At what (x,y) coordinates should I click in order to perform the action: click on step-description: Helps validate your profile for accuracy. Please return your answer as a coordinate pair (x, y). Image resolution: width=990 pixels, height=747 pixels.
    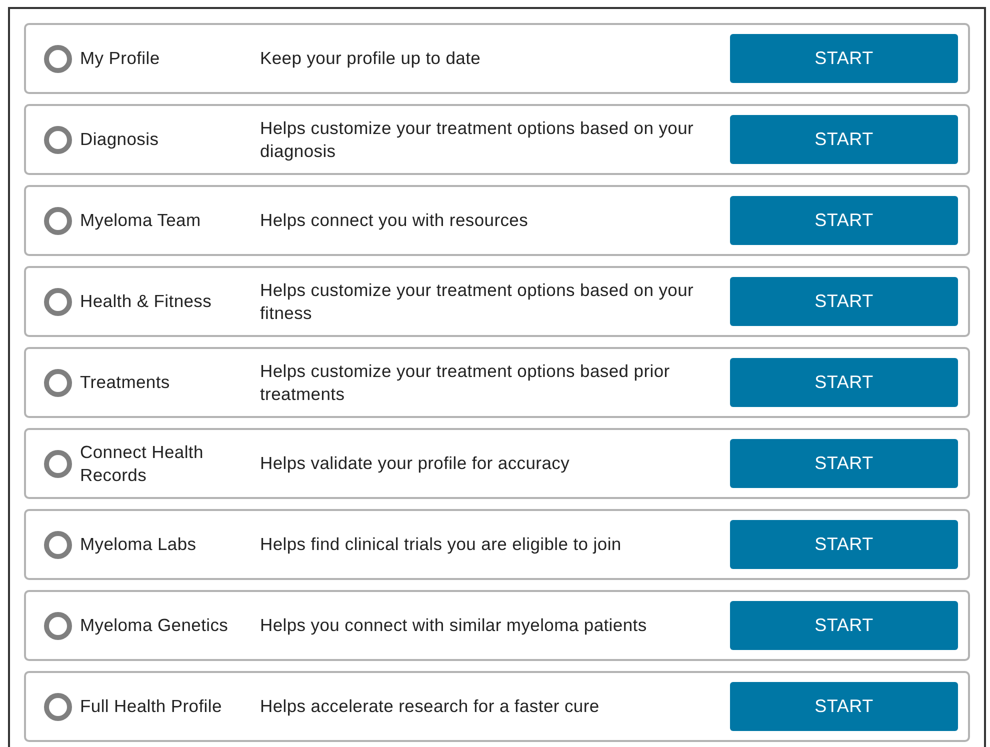
    Looking at the image, I should click on (415, 463).